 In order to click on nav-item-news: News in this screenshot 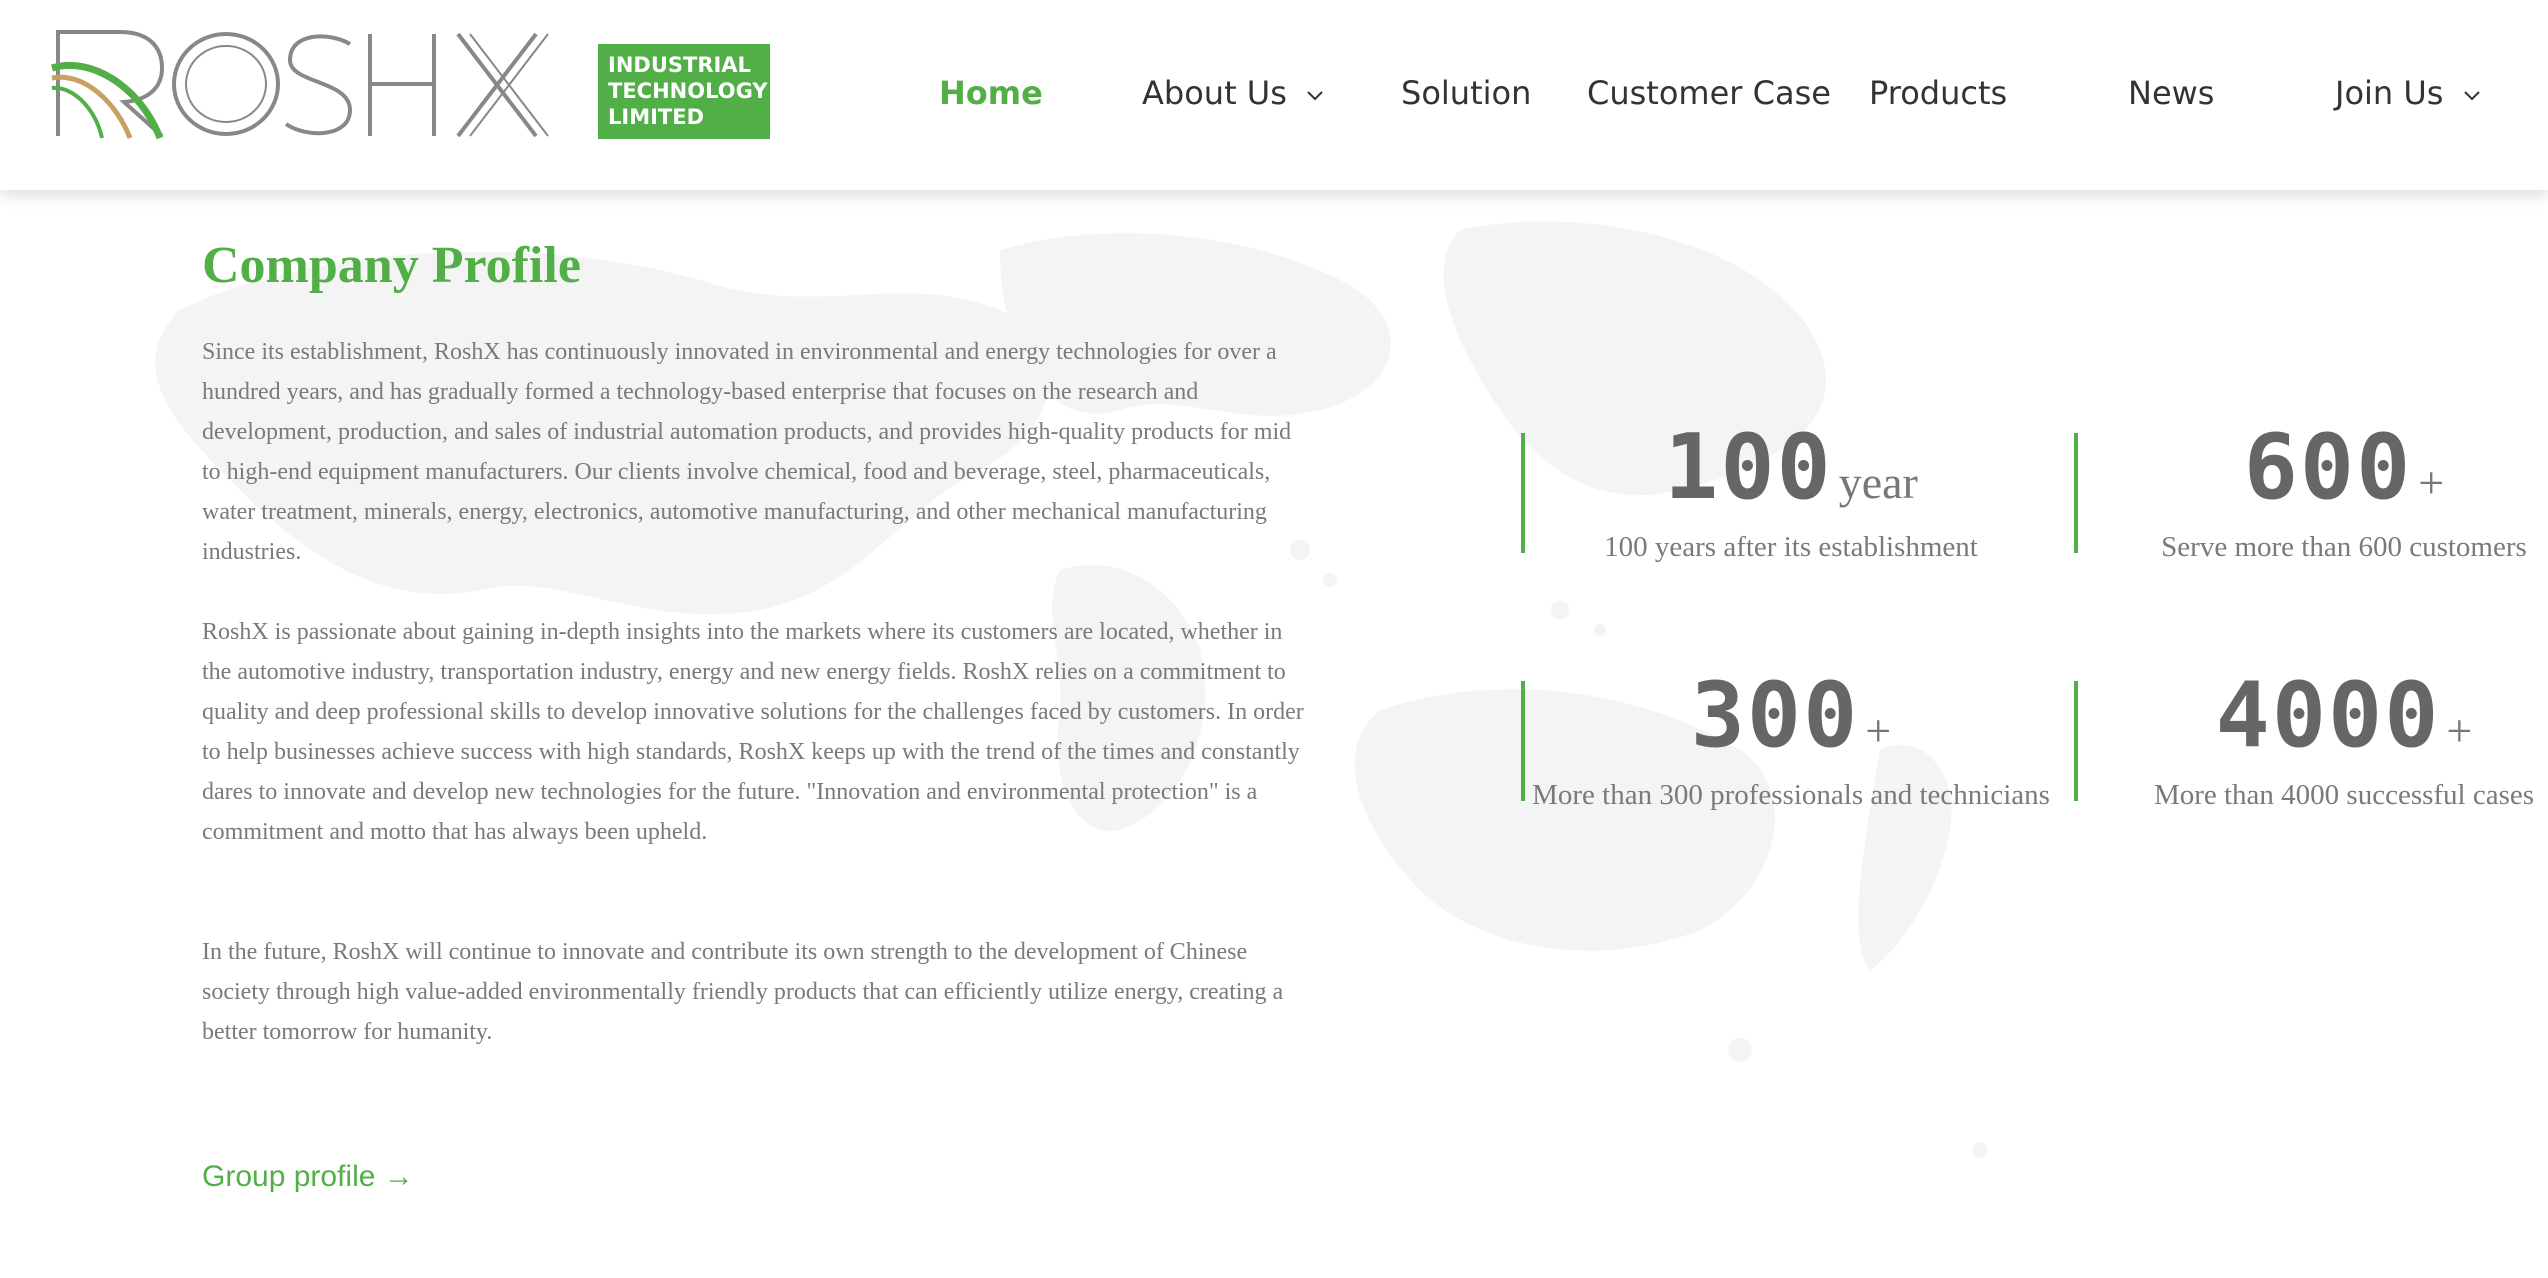, I will do `click(2171, 93)`.